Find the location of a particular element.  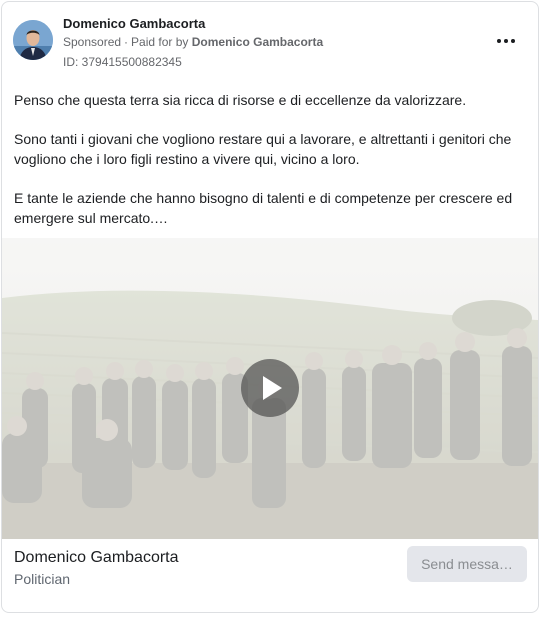

ad-id: ID: 379415500882345 is located at coordinates (122, 62).